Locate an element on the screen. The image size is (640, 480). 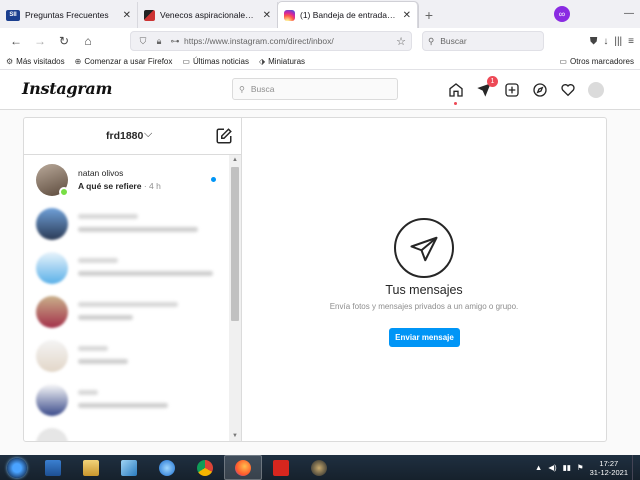
notes-icon is located at coordinates (129, 467).